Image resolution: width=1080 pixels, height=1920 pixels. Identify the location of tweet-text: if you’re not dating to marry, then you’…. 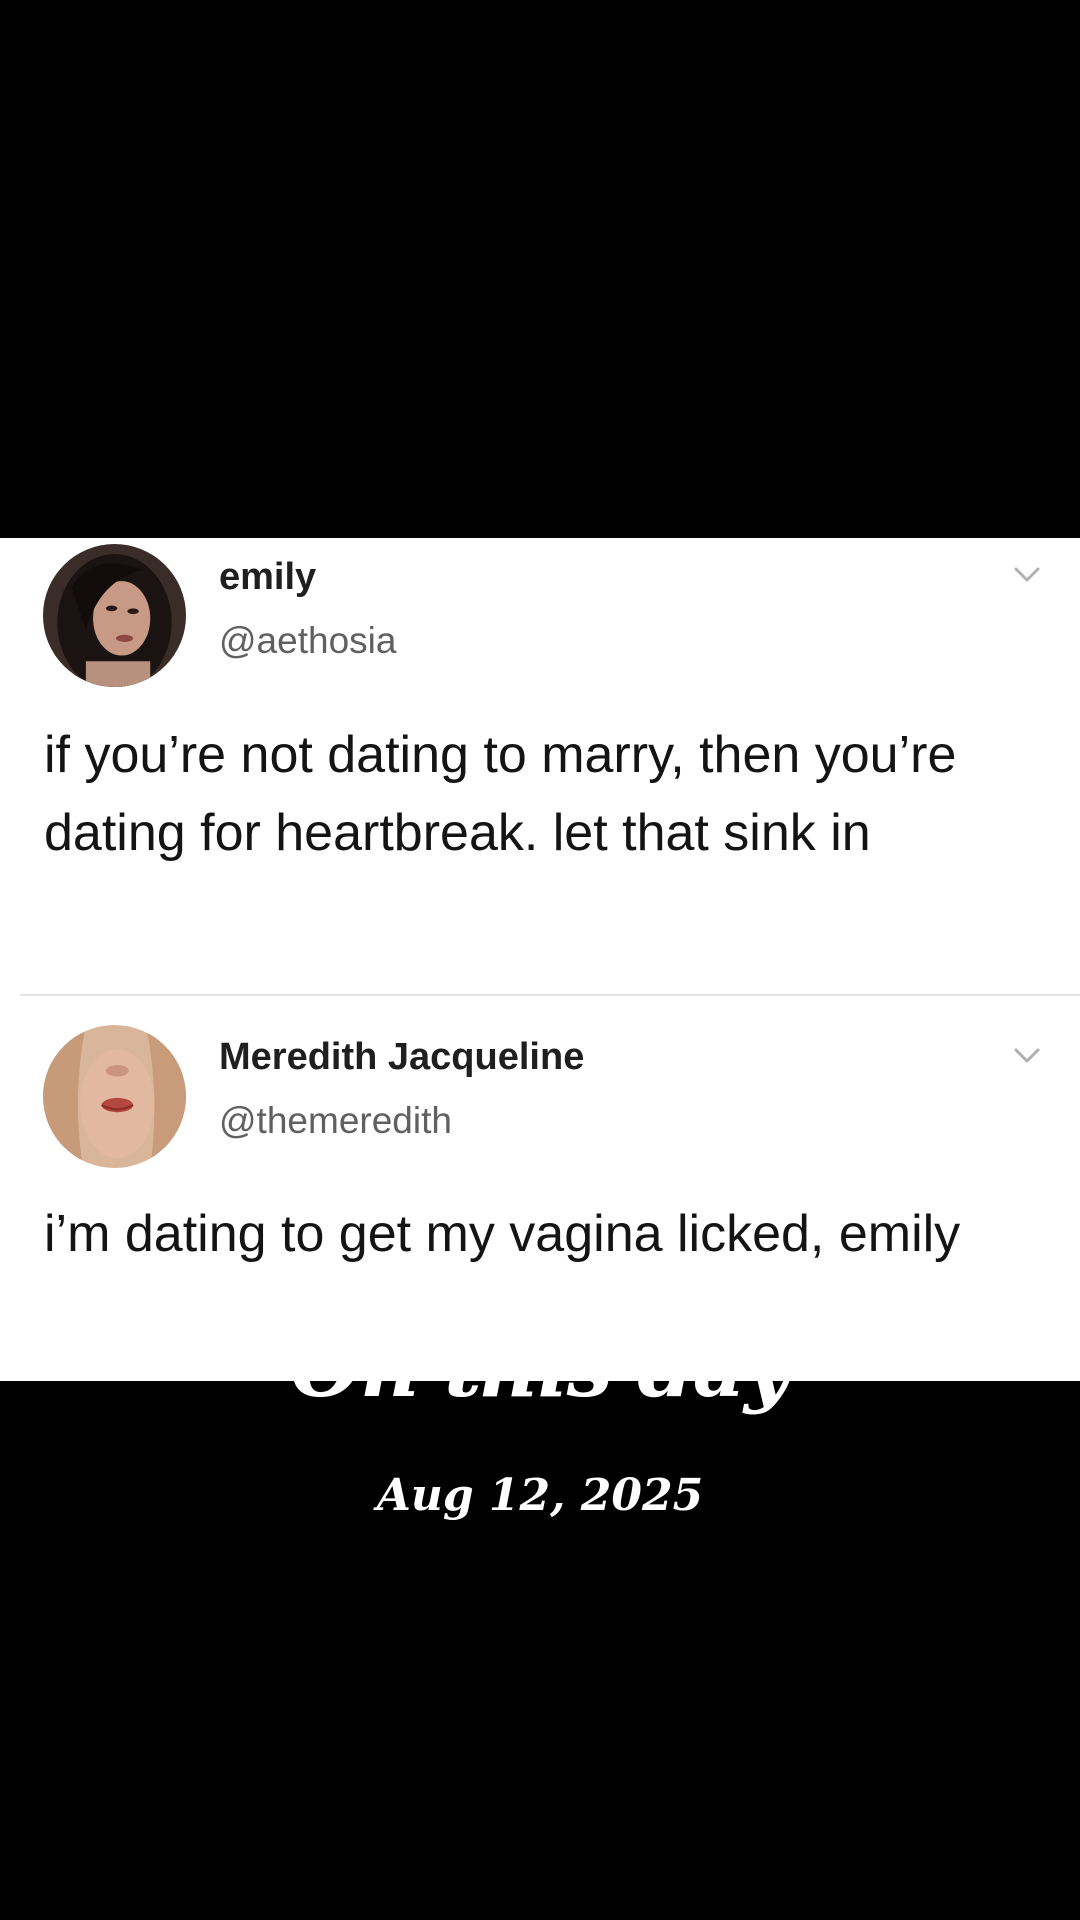
(500, 794).